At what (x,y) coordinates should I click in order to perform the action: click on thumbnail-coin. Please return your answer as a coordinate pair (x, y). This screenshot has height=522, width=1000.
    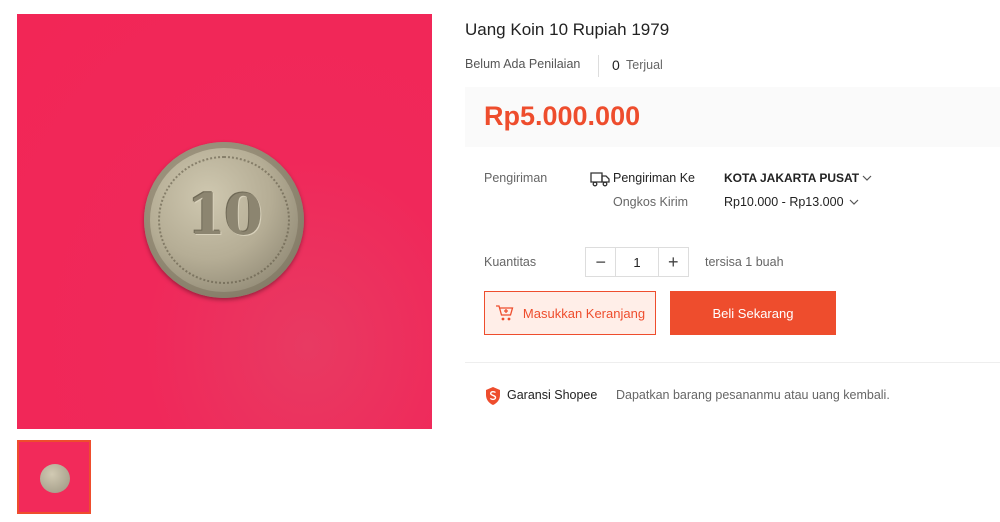
    Looking at the image, I should click on (55, 478).